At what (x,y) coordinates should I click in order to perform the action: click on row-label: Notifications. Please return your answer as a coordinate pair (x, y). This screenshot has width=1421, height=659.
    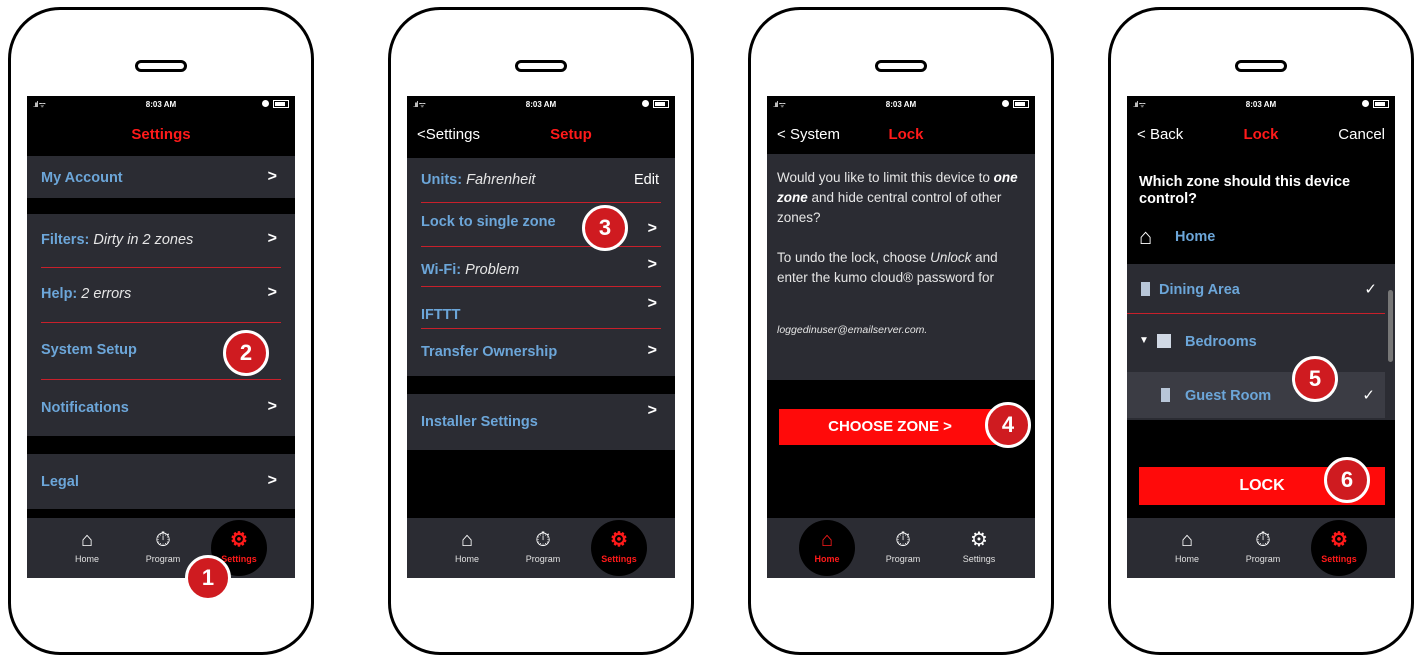
    Looking at the image, I should click on (85, 408).